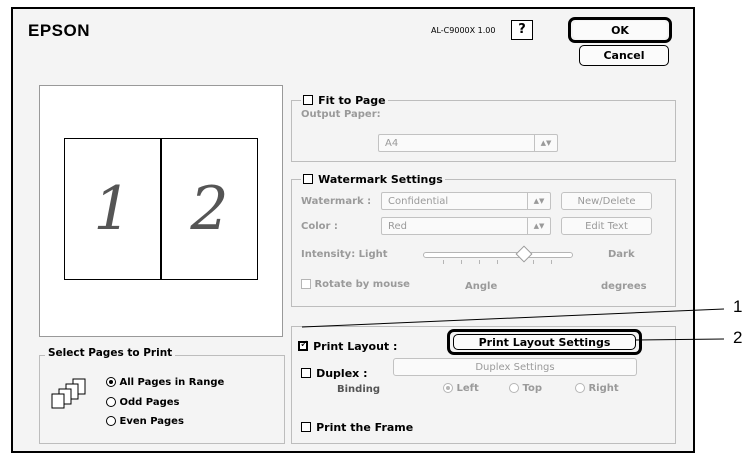  Describe the element at coordinates (738, 337) in the screenshot. I see `callout-2: 2` at that location.